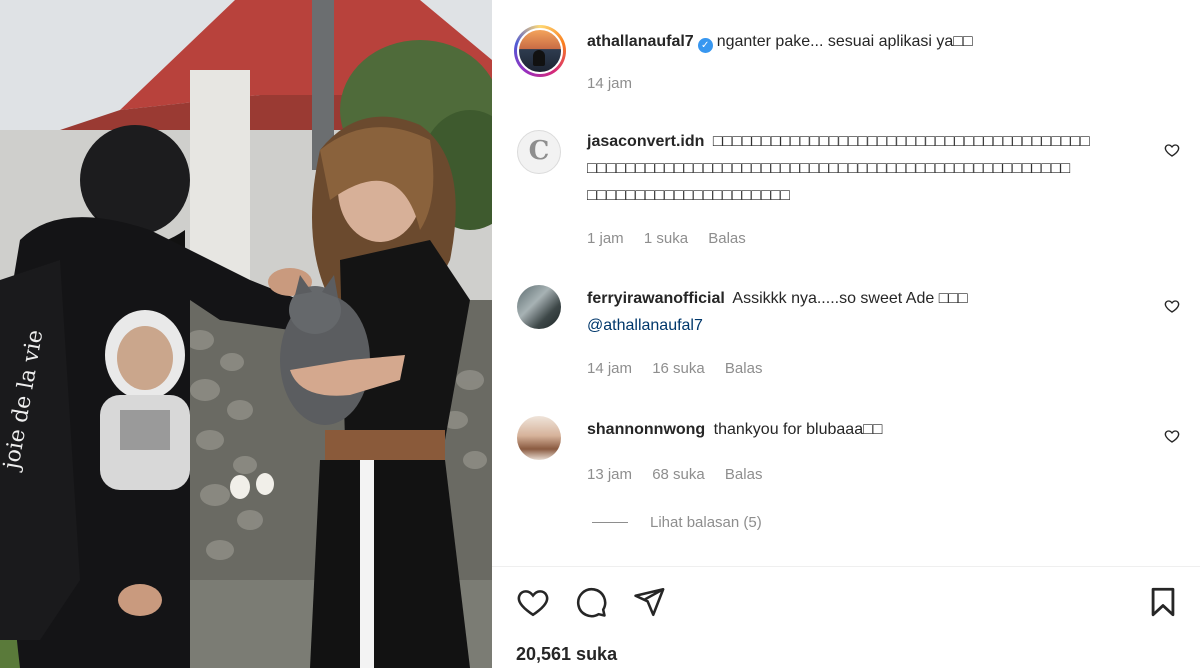  I want to click on view-replies-button: Lihat balasan (5), so click(677, 522).